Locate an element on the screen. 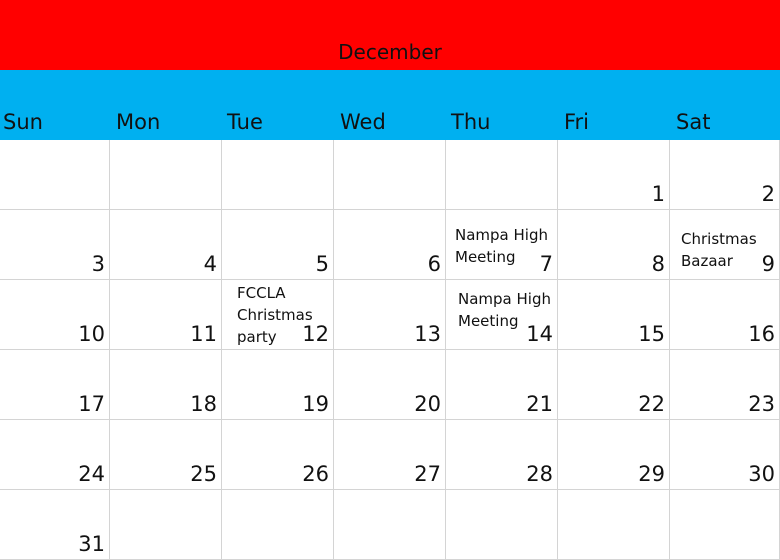  day-number: 19 is located at coordinates (315, 404).